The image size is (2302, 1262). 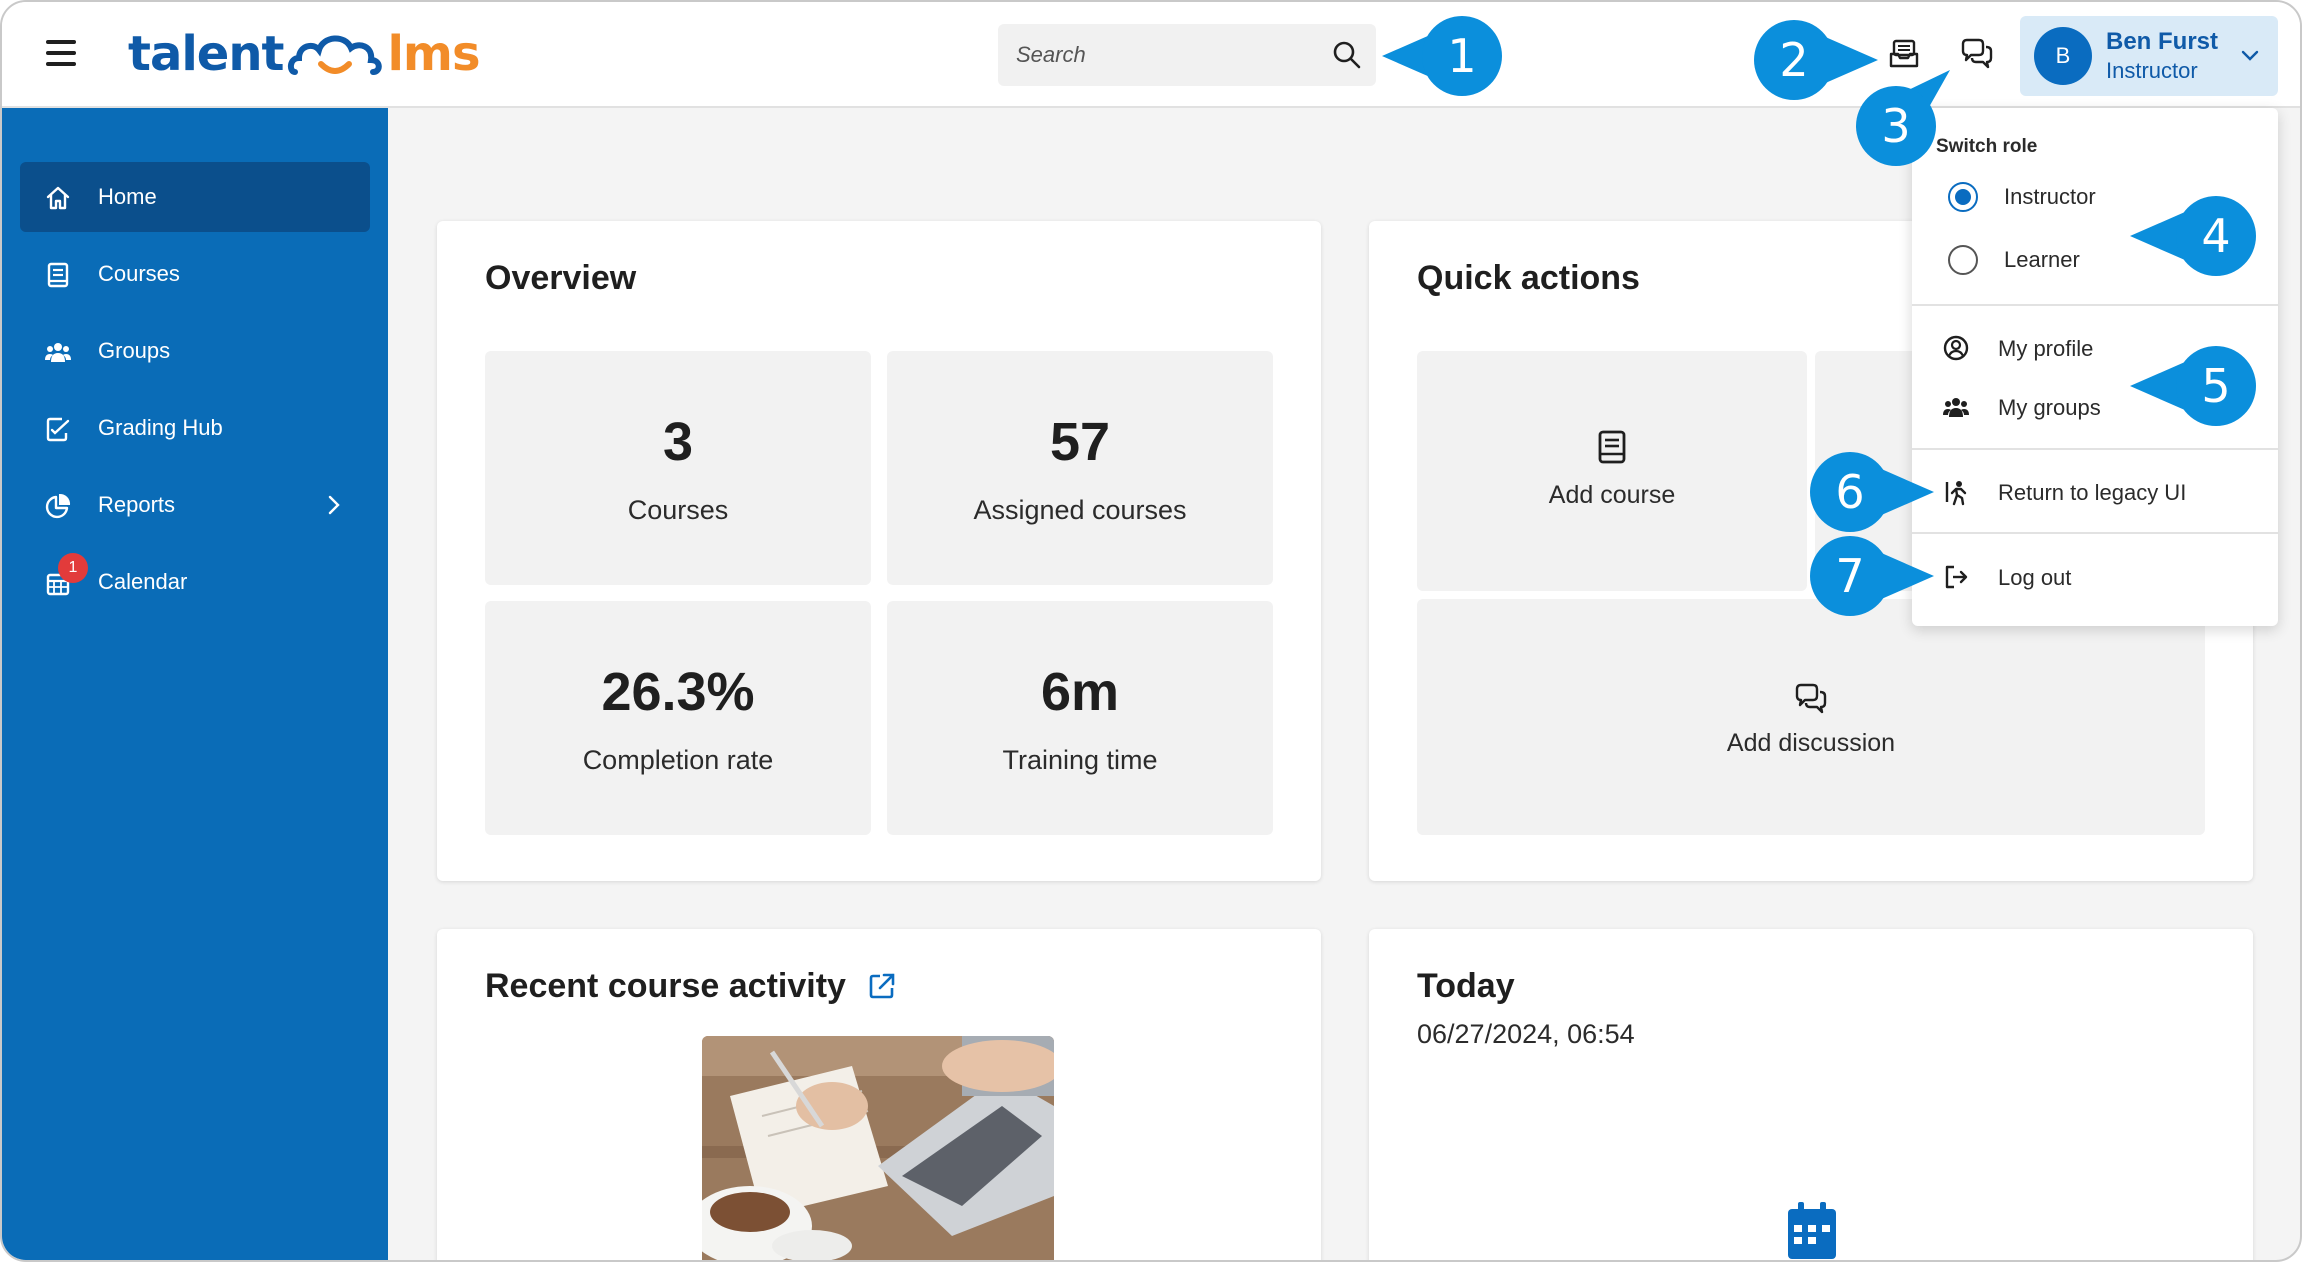 I want to click on logo-text-lms: lms, so click(x=433, y=54).